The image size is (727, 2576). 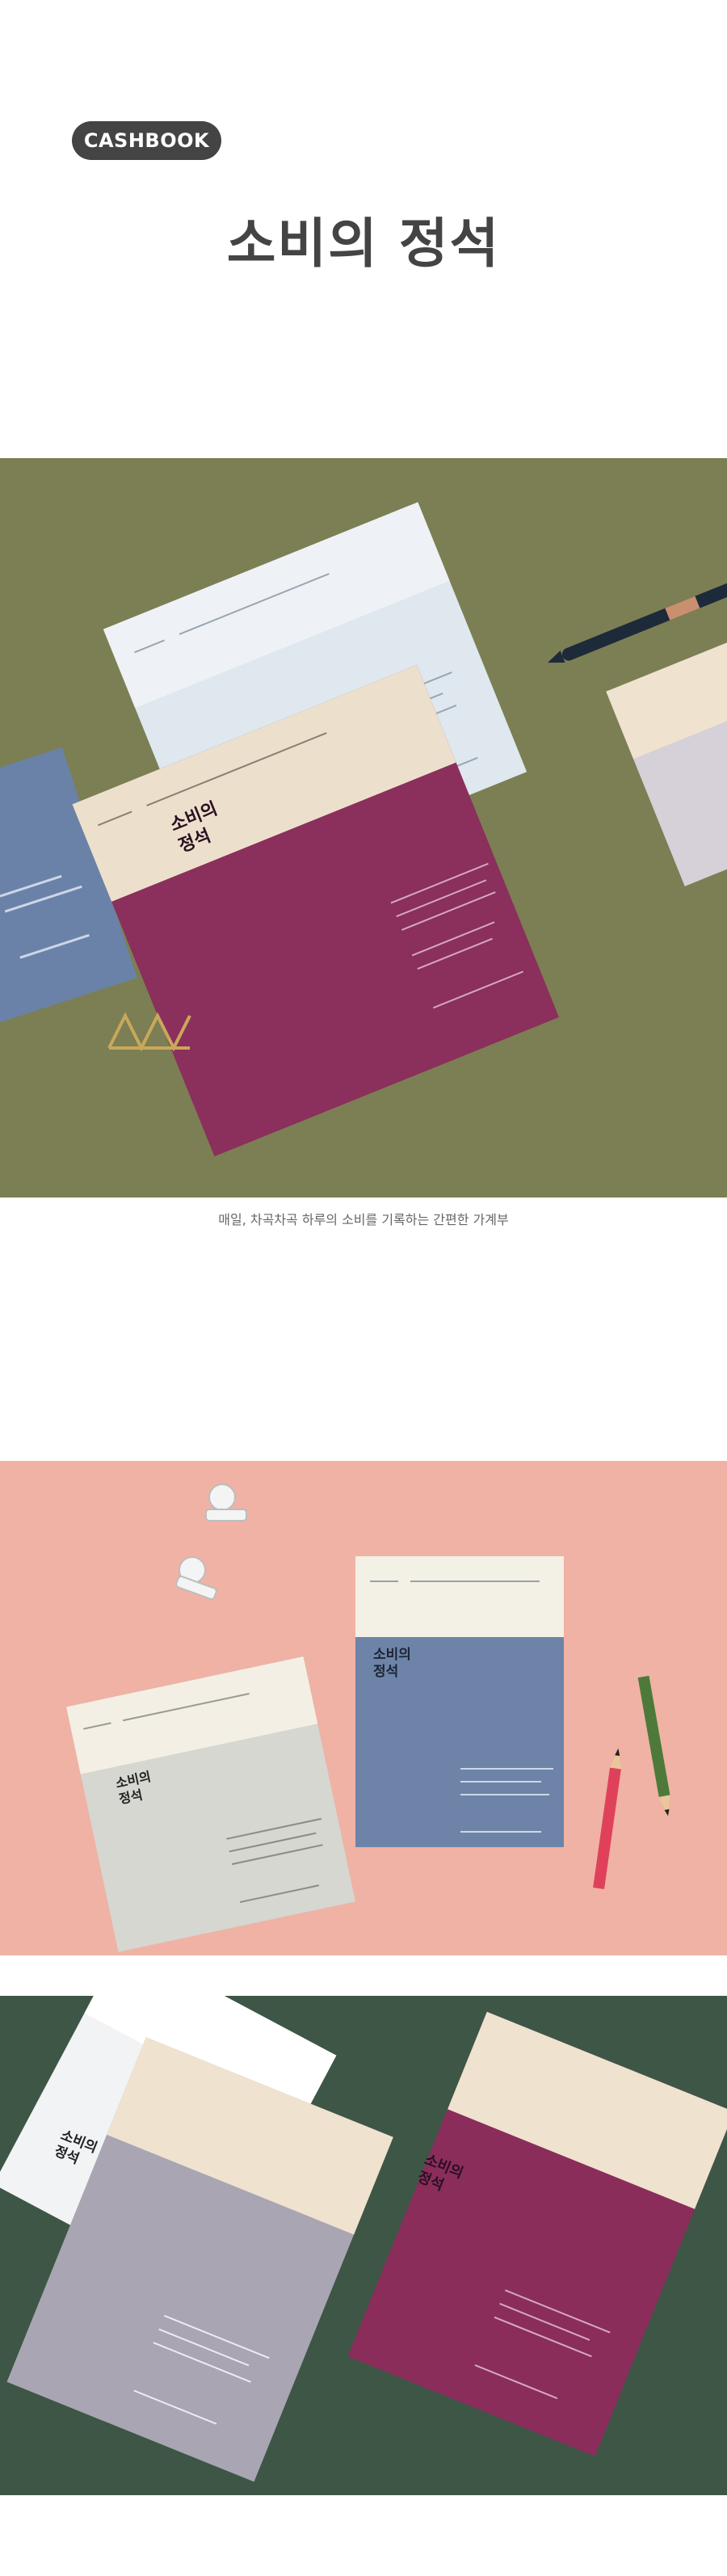 What do you see at coordinates (363, 1219) in the screenshot?
I see `photo-caption: 매일, 차곡차곡 하루의 소비를 기록하는 간편한 가계부` at bounding box center [363, 1219].